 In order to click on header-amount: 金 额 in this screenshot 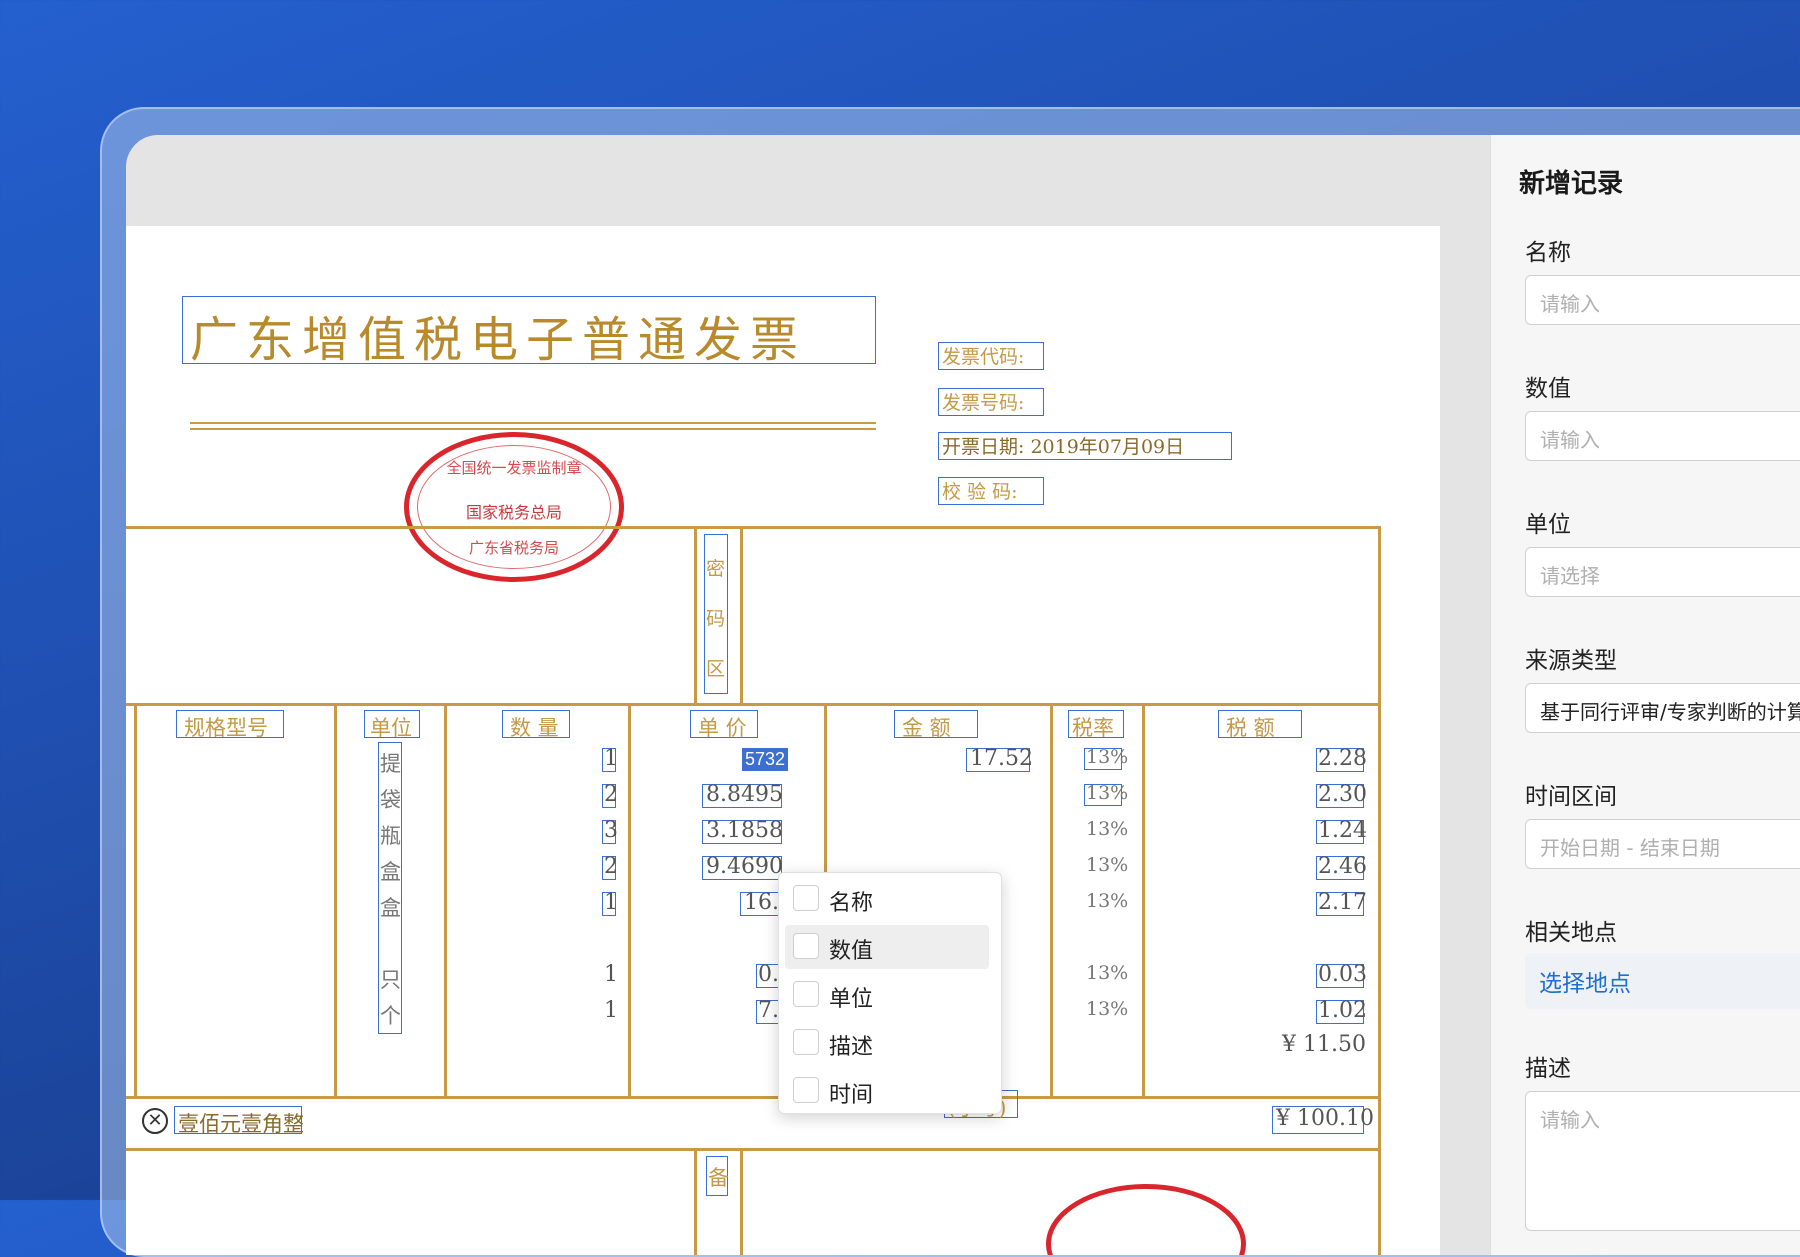, I will do `click(926, 728)`.